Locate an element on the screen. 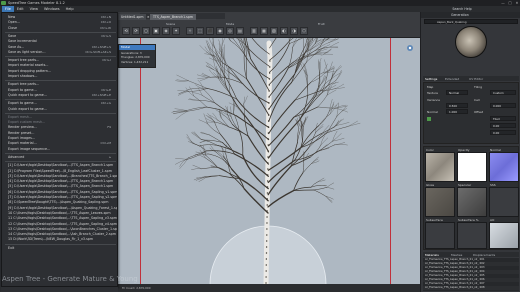 The image size is (520, 292). prop-label-variance: Variance is located at coordinates (433, 100).